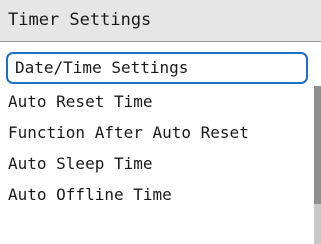  I want to click on menu-item-function-after-auto-reset: Function After Auto Reset, so click(128, 133).